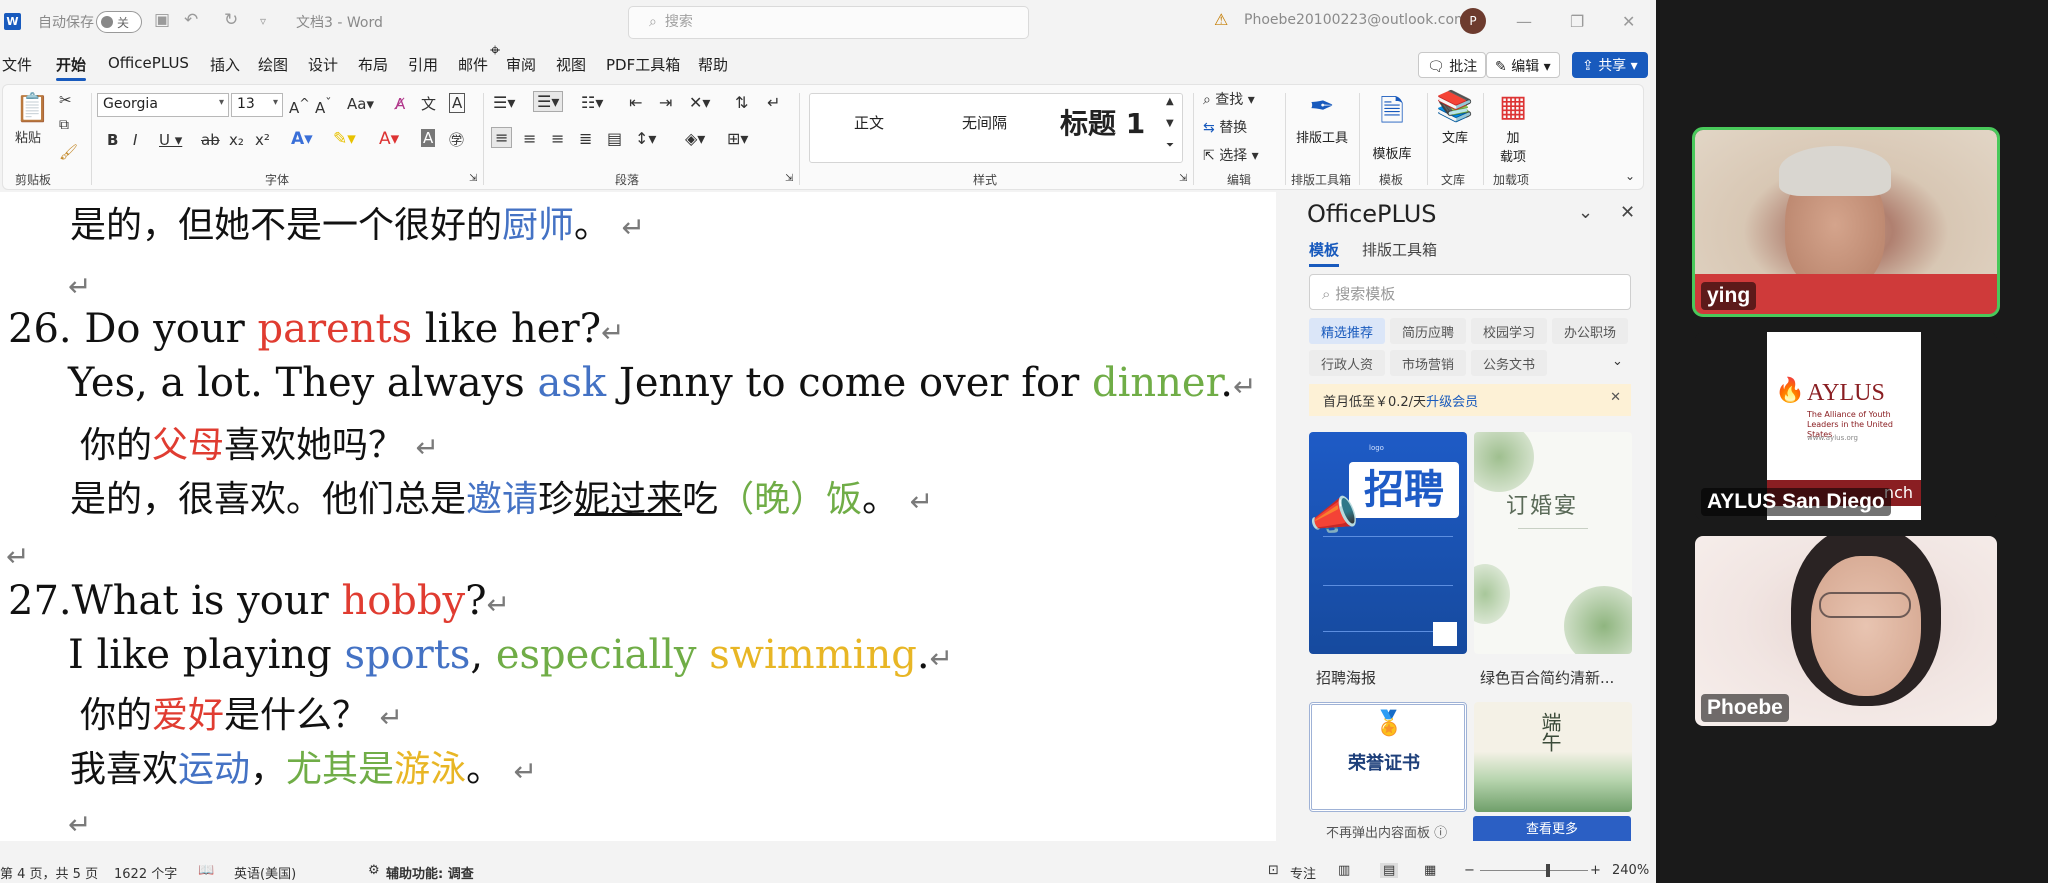 The width and height of the screenshot is (2048, 883). What do you see at coordinates (1452, 65) in the screenshot?
I see `comments-button: 🗨 批注` at bounding box center [1452, 65].